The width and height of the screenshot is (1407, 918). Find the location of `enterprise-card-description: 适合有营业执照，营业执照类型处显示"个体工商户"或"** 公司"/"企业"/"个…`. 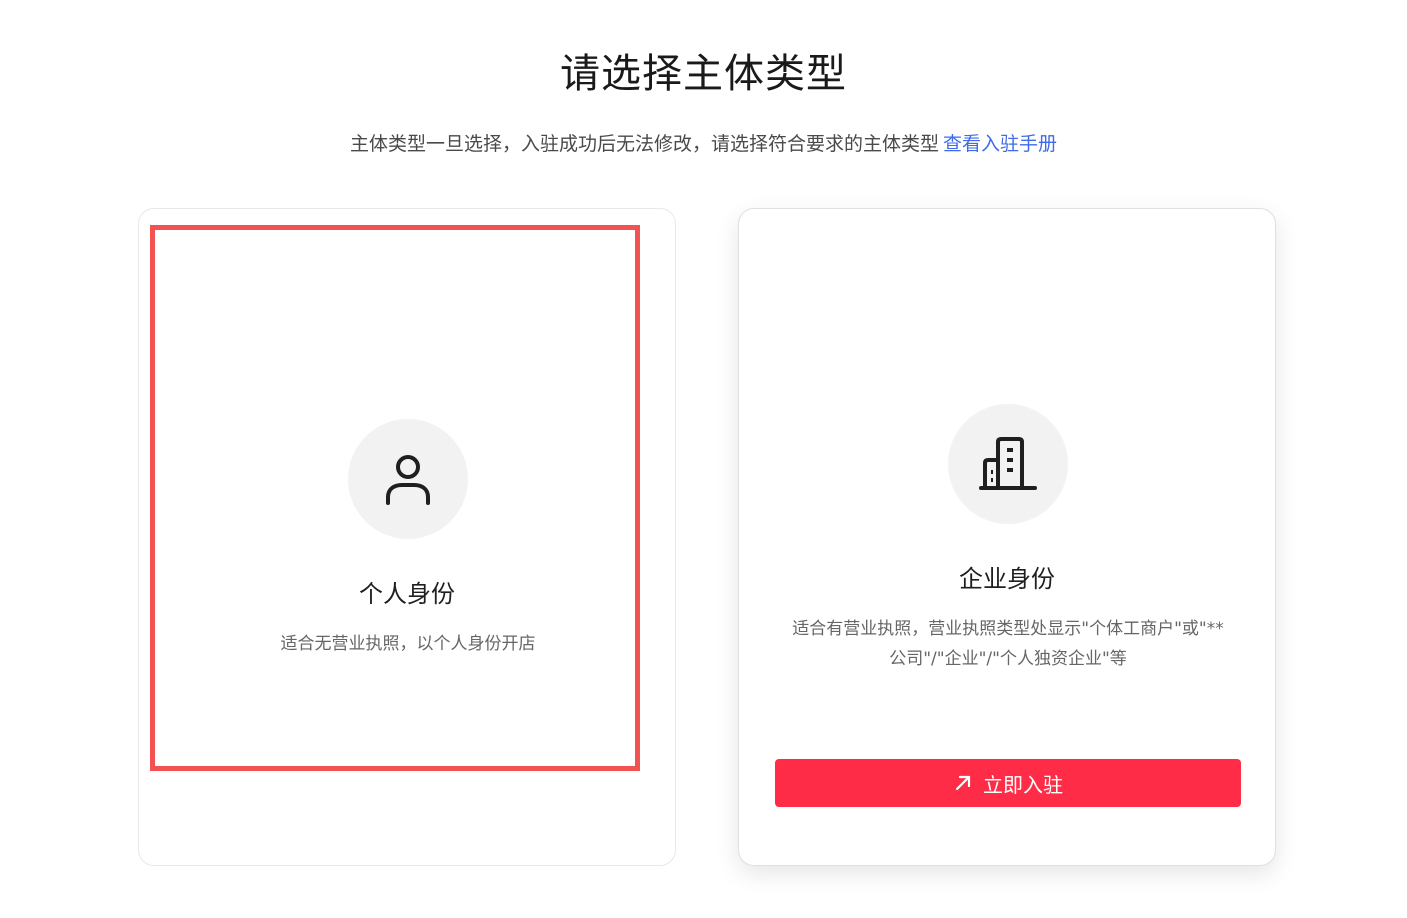

enterprise-card-description: 适合有营业执照，营业执照类型处显示"个体工商户"或"** 公司"/"企业"/"个… is located at coordinates (1008, 644).